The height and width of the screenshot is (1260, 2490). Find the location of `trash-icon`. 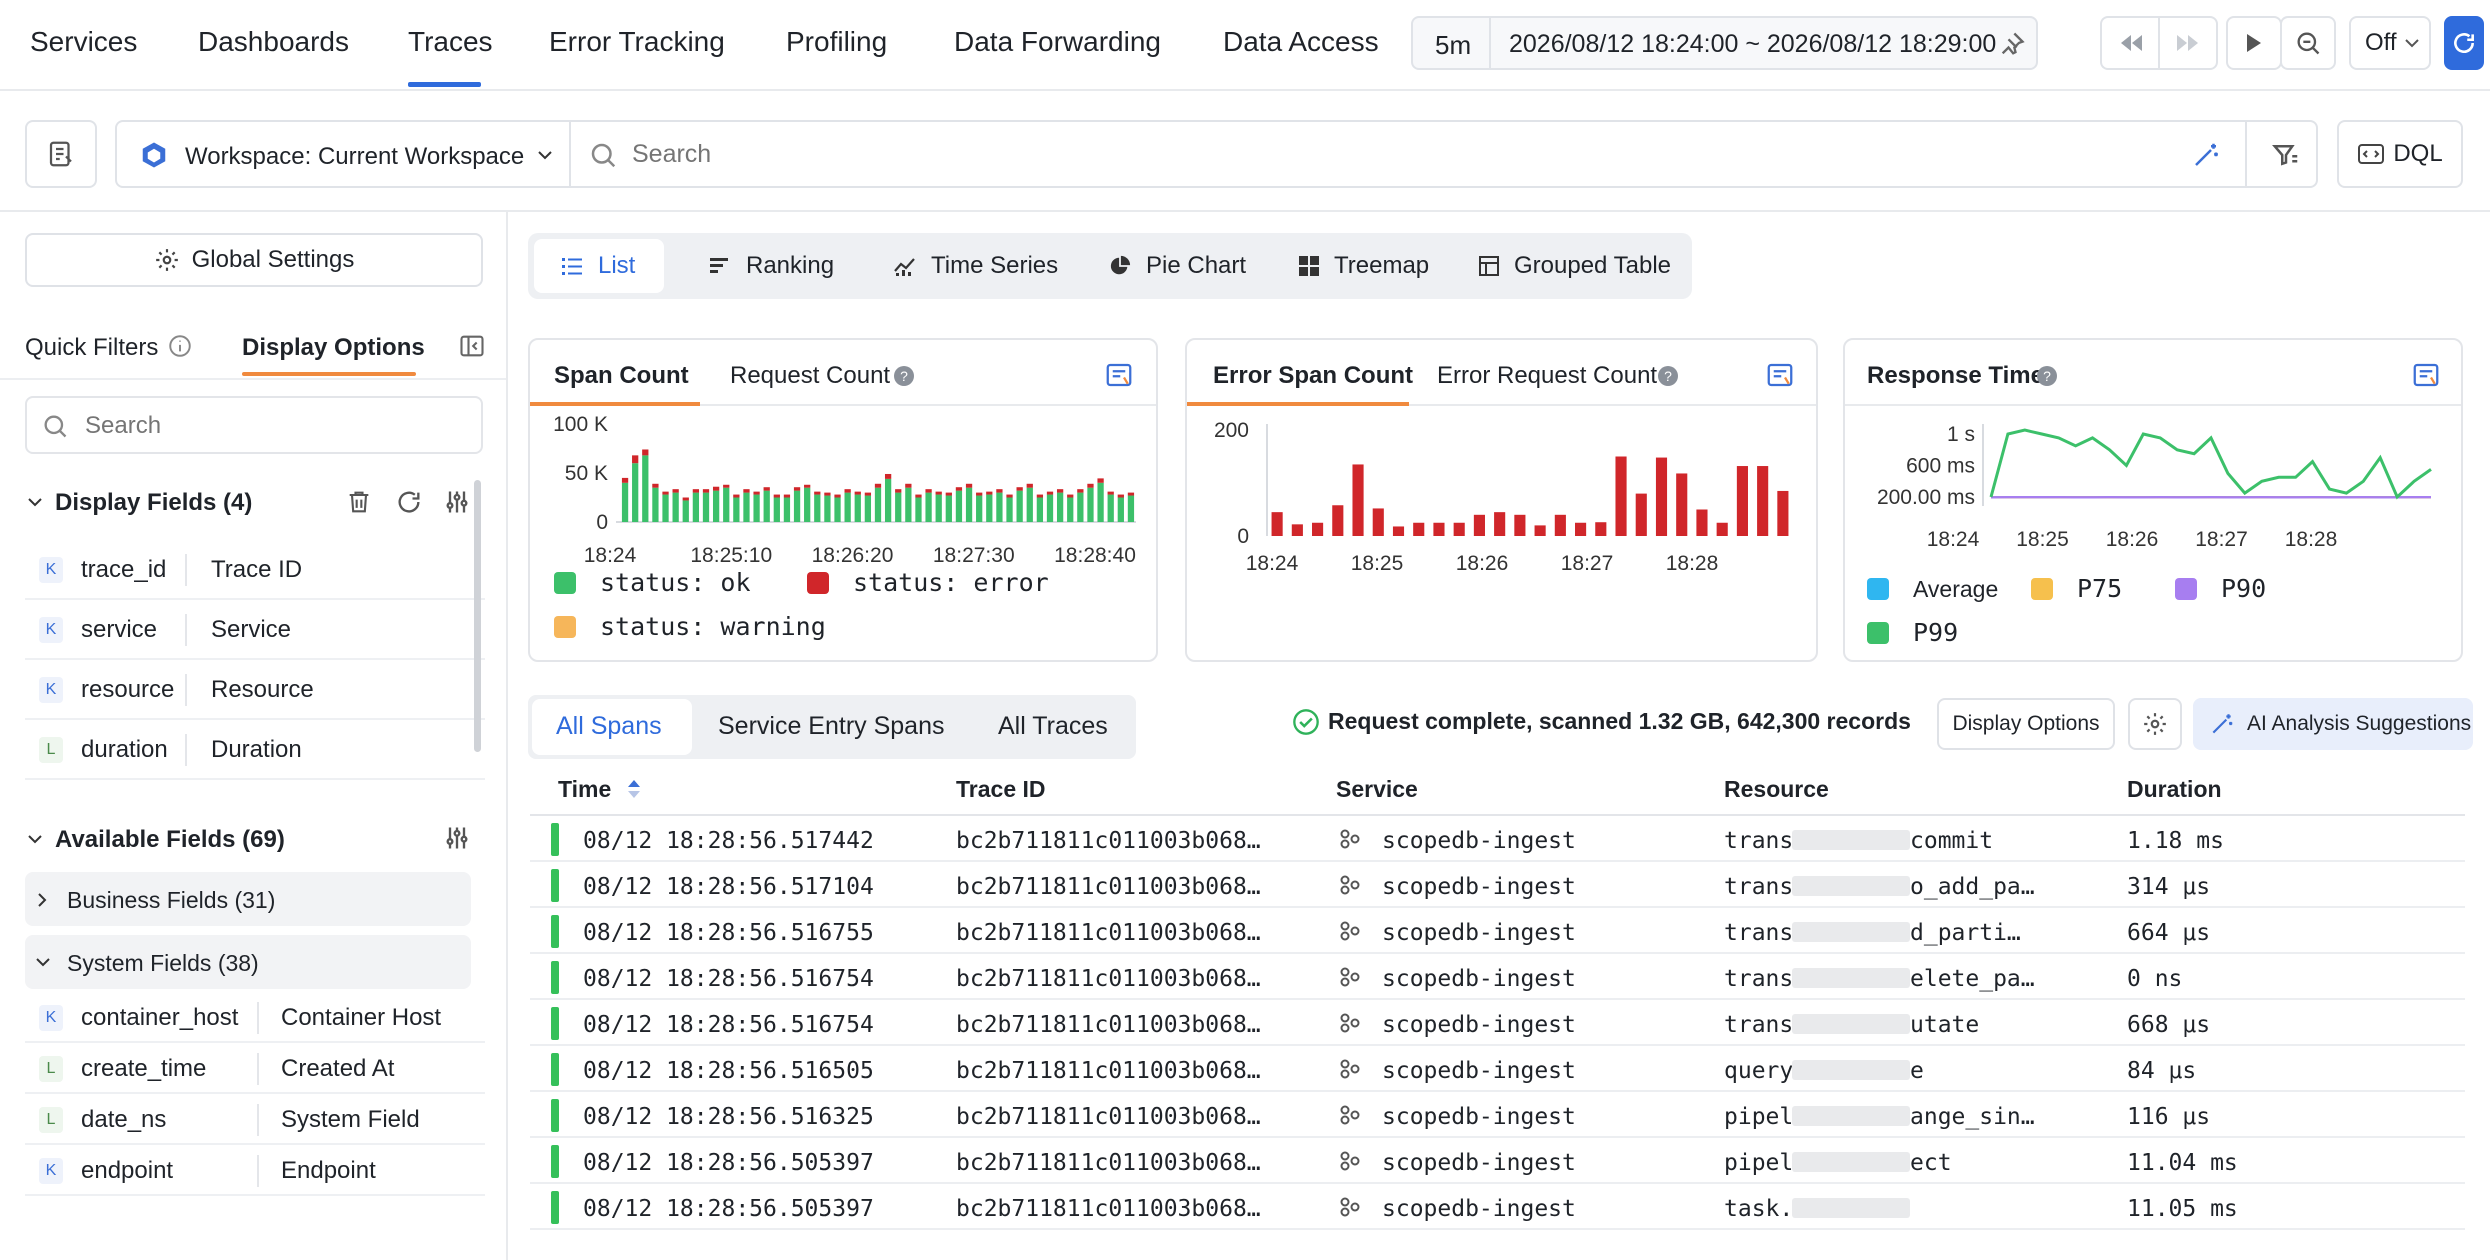

trash-icon is located at coordinates (359, 502).